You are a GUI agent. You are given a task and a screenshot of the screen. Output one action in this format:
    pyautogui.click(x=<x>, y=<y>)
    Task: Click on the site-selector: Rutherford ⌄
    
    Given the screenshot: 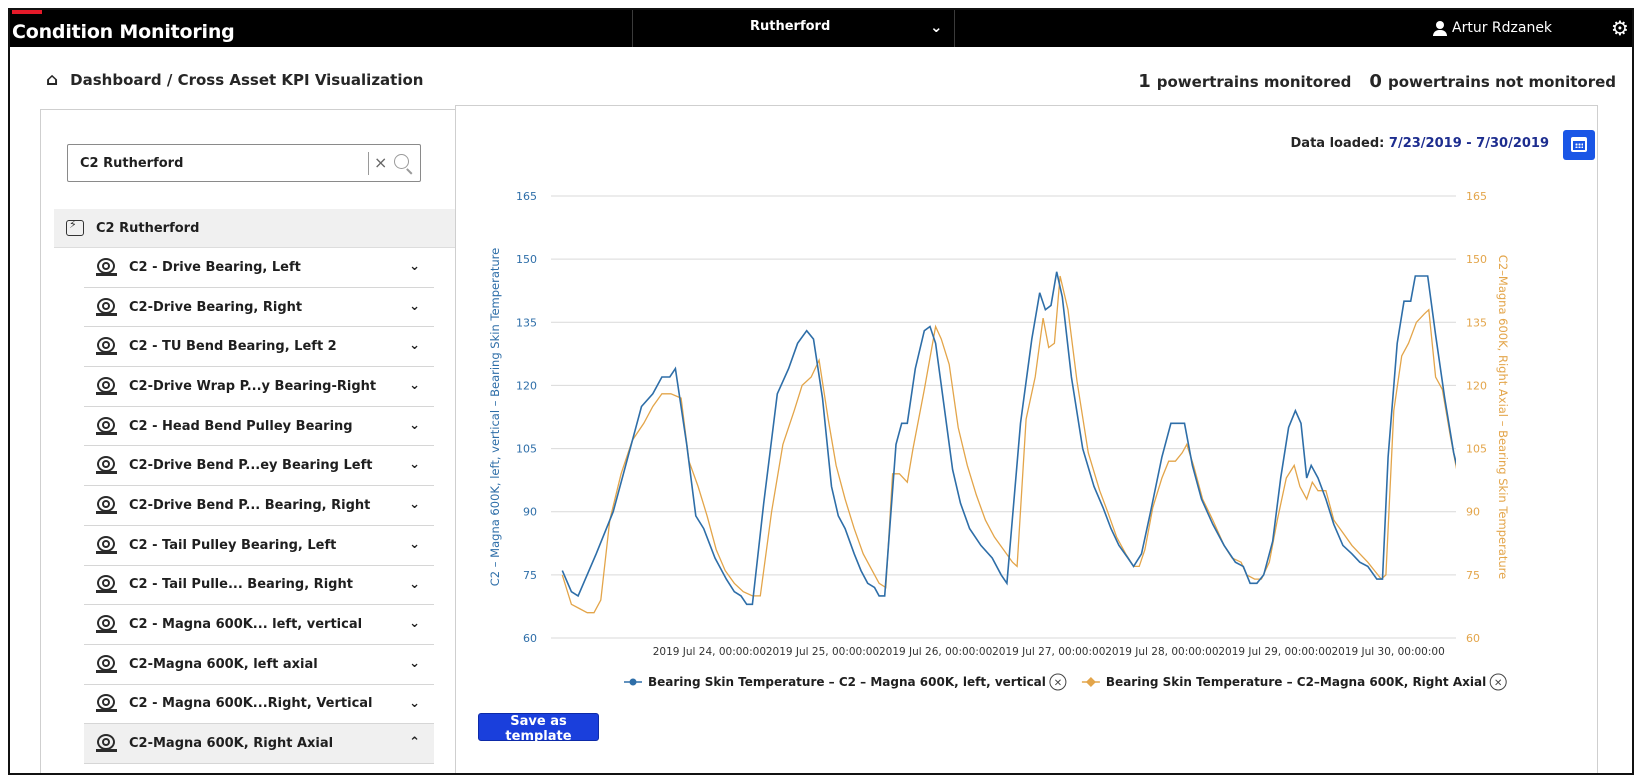 What is the action you would take?
    pyautogui.click(x=800, y=28)
    